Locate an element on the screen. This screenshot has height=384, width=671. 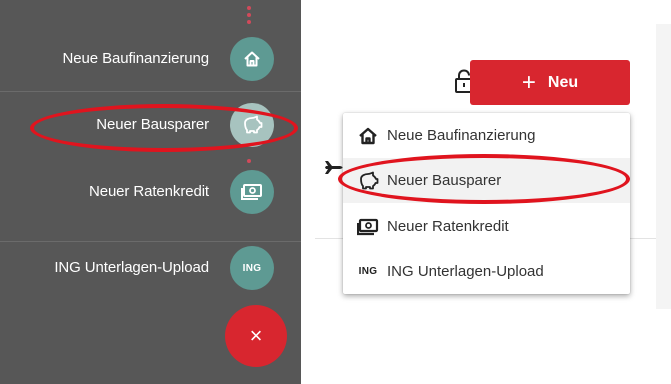
menu-item-baufinanzierung: Neue Baufinanzierung is located at coordinates (486, 135).